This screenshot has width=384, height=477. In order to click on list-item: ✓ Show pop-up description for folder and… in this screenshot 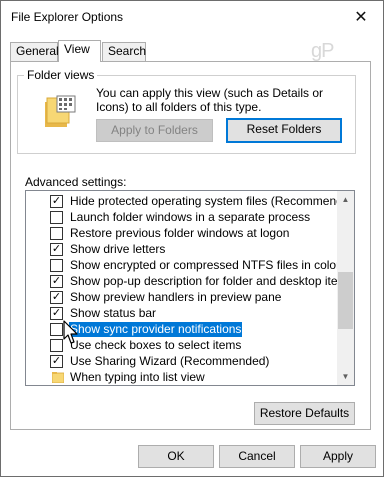, I will do `click(190, 281)`.